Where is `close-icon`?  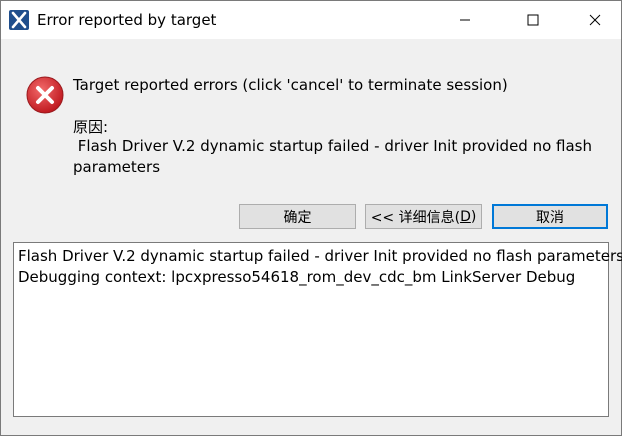
close-icon is located at coordinates (595, 20).